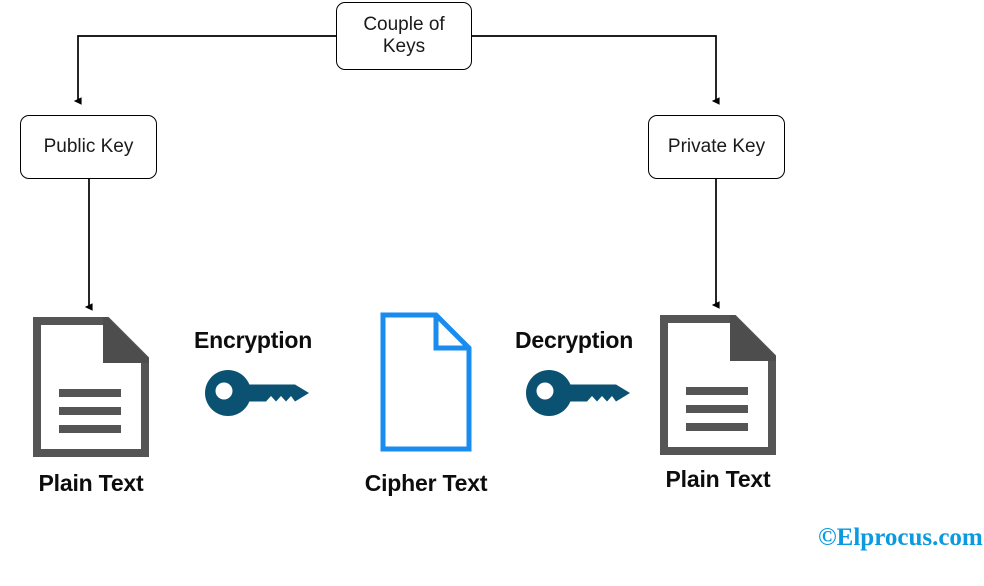  What do you see at coordinates (204, 70) in the screenshot?
I see `edge-couple-to-public` at bounding box center [204, 70].